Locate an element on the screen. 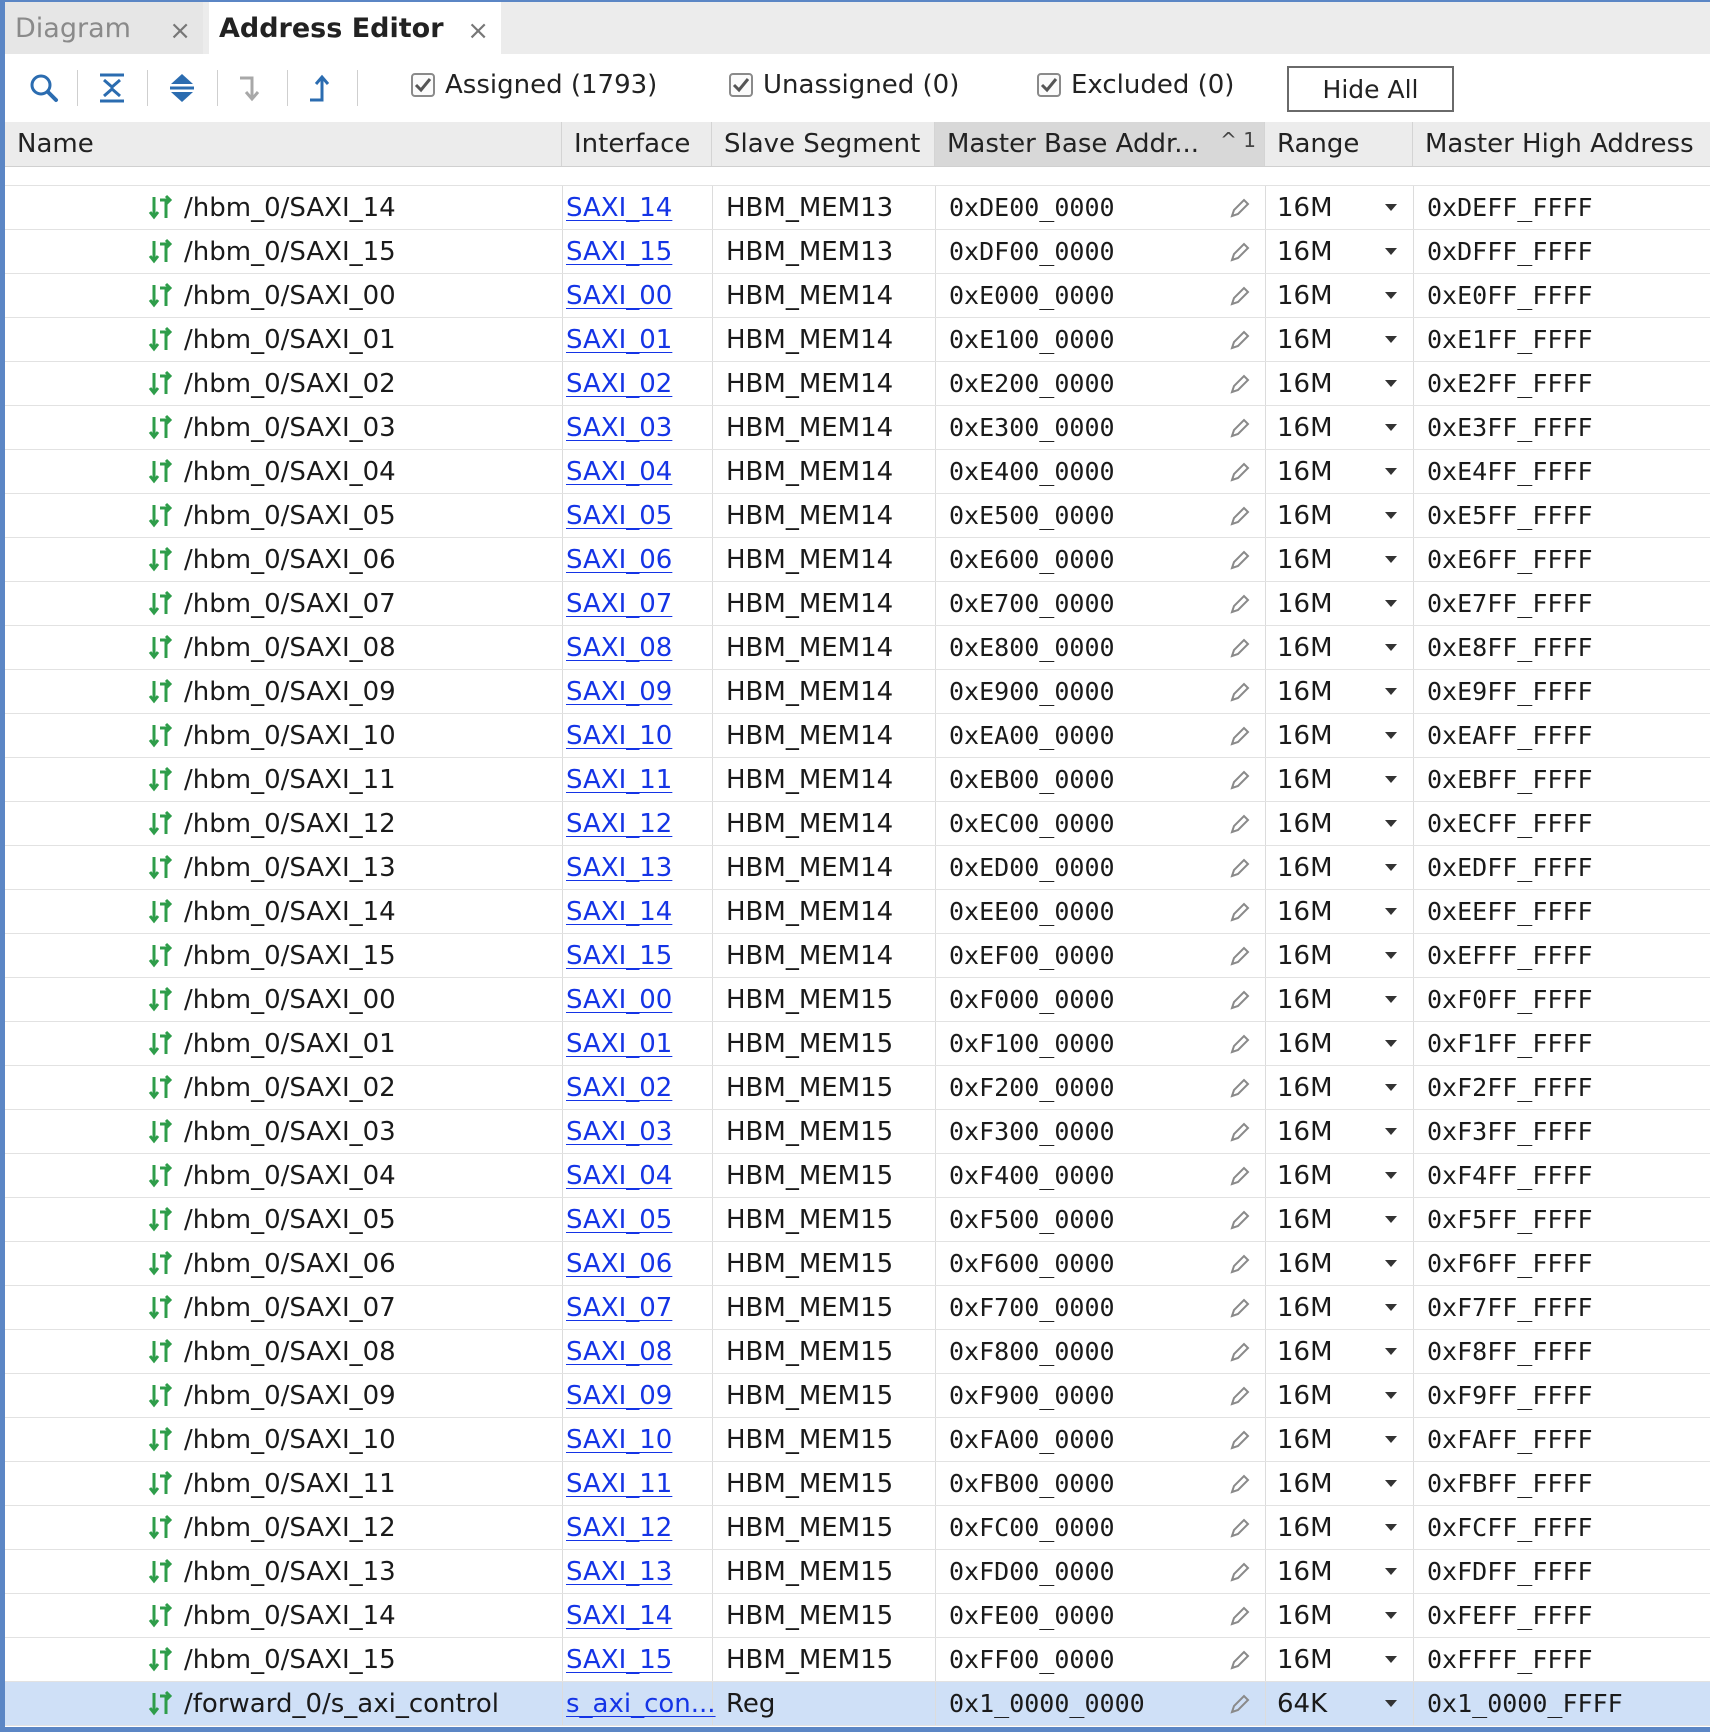 The height and width of the screenshot is (1732, 1710). cell-master-base-address: 0xE900_0000 is located at coordinates (1074, 691).